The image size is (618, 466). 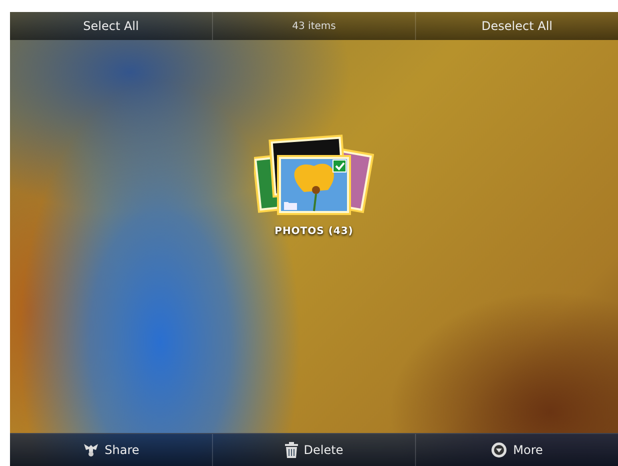 I want to click on deselect-all-button: Deselect All, so click(x=517, y=26).